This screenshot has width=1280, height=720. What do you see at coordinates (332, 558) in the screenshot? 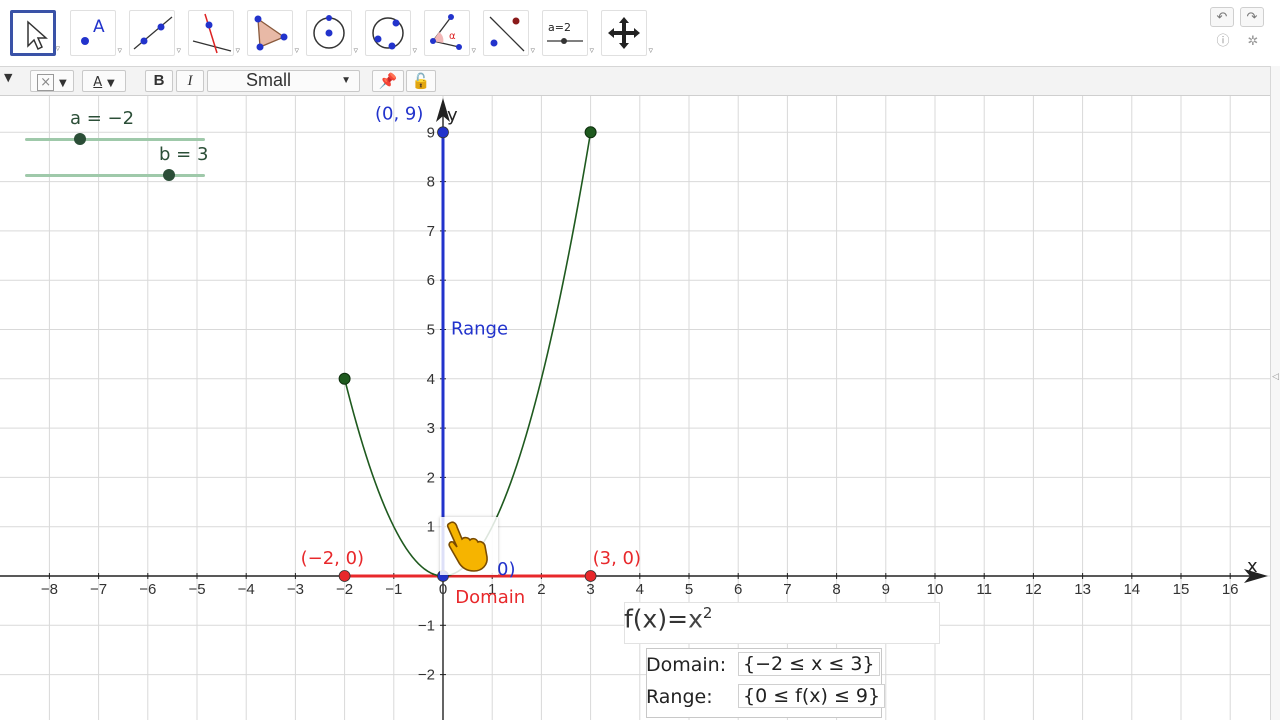
I see `point-label: (−2, 0)` at bounding box center [332, 558].